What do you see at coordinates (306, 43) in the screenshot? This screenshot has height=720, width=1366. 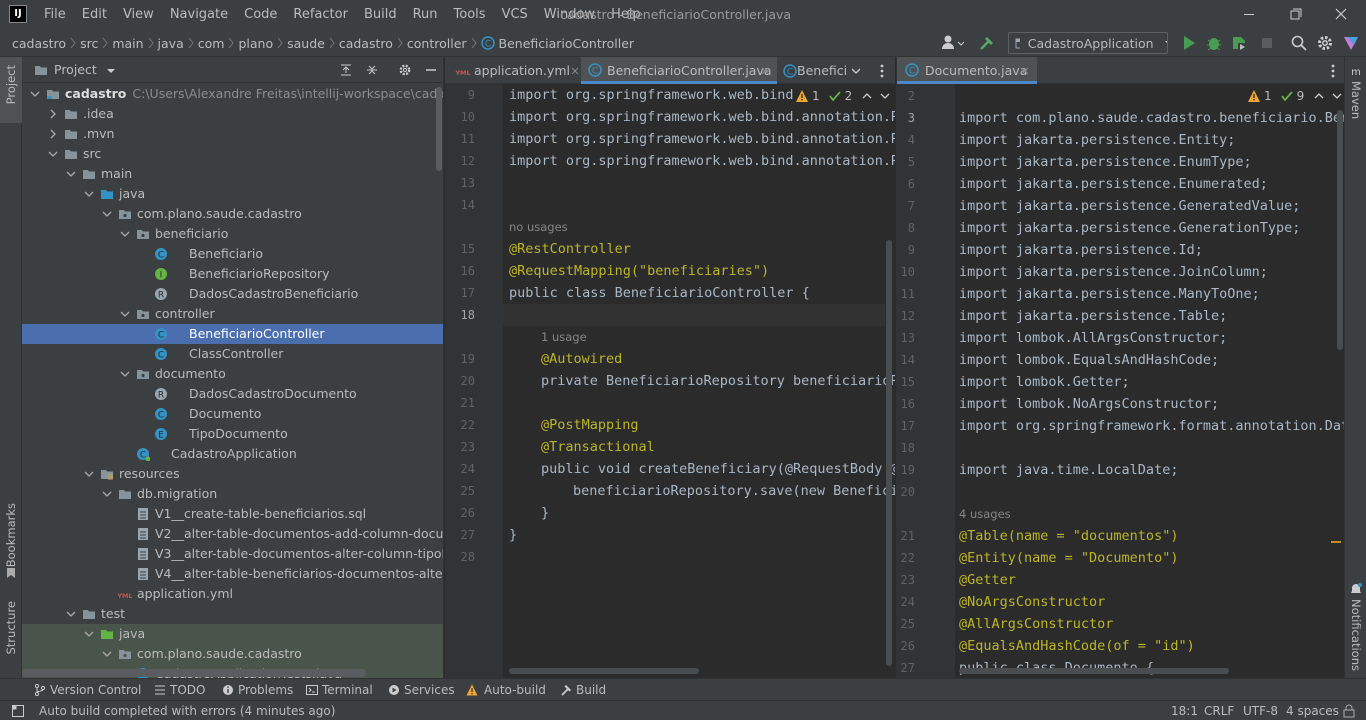 I see `breadcrumb-item: saude` at bounding box center [306, 43].